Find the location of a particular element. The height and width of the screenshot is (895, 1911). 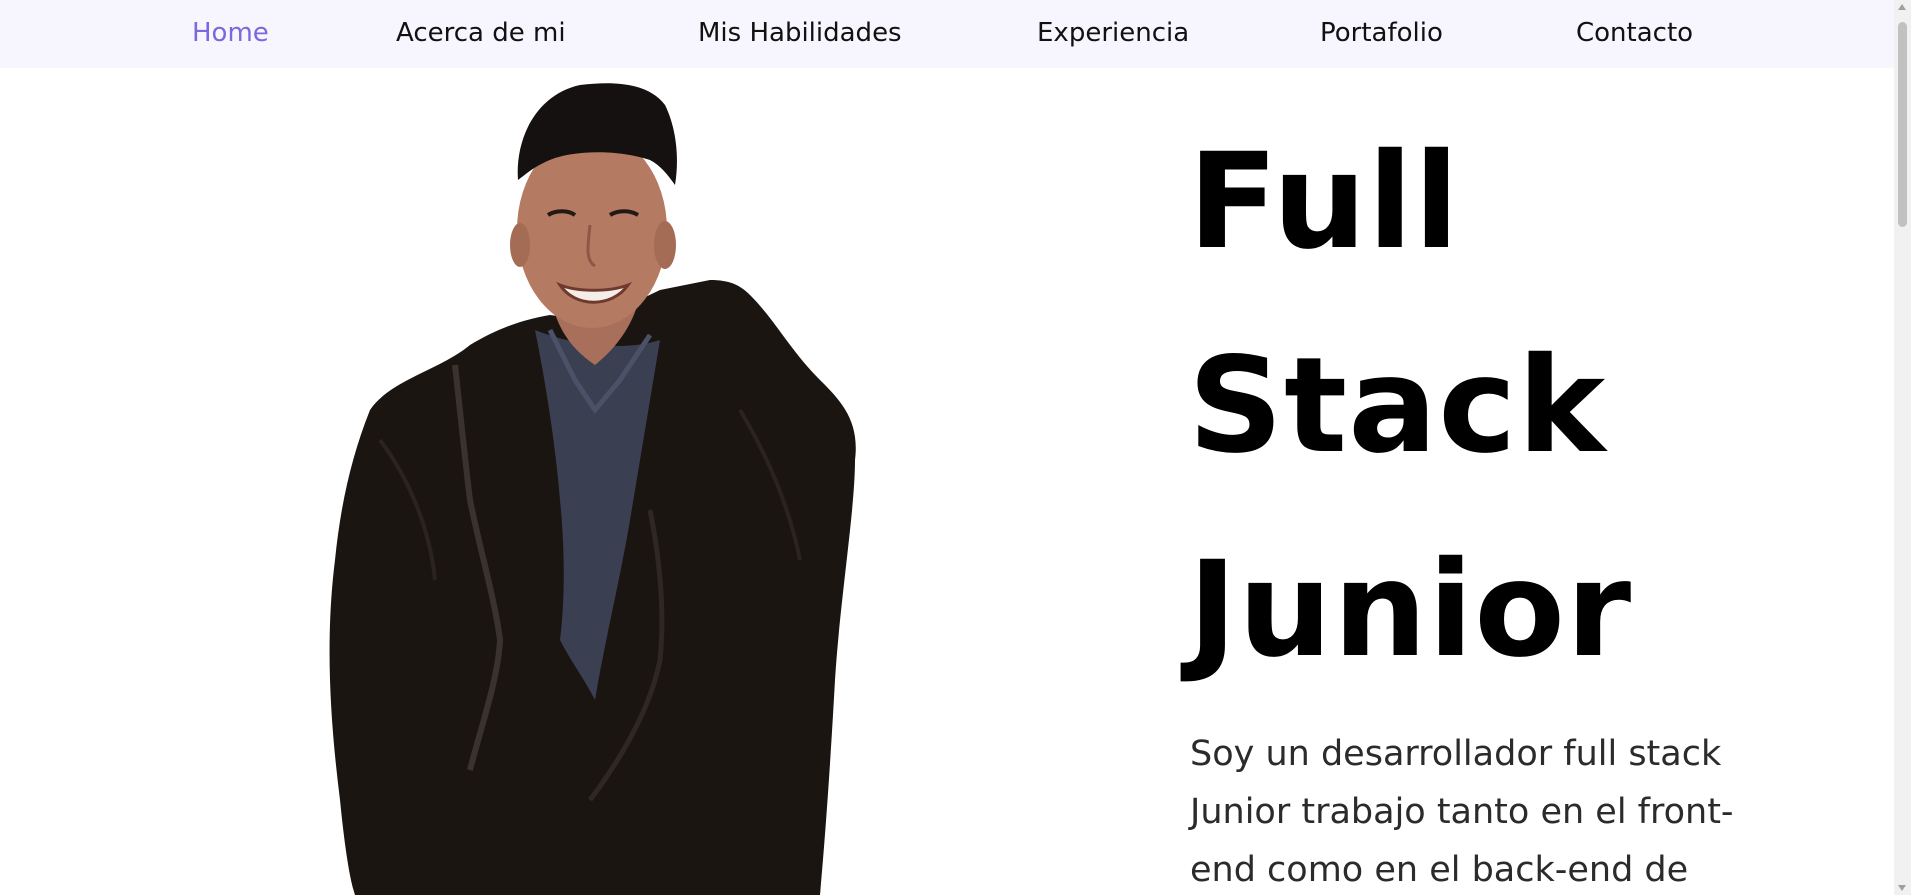

scroll-up-icon is located at coordinates (1902, 7).